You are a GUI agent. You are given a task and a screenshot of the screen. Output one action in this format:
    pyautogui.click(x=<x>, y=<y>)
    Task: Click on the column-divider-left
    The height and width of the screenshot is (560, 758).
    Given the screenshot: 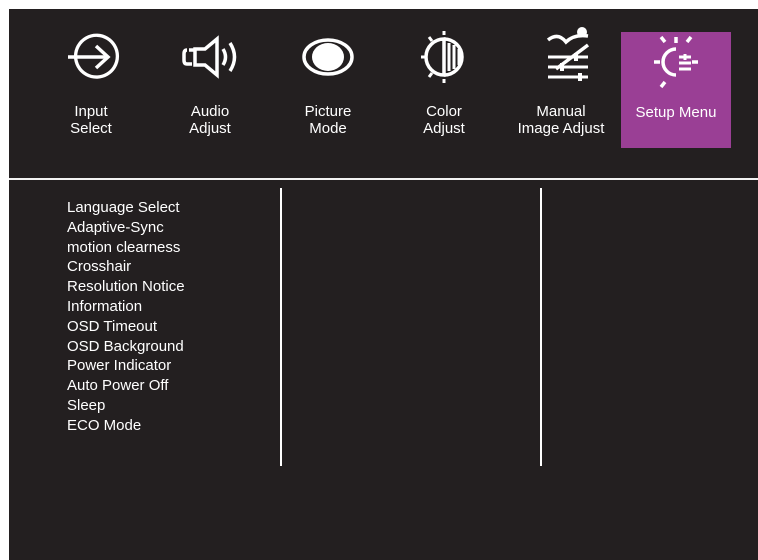 What is the action you would take?
    pyautogui.click(x=281, y=327)
    